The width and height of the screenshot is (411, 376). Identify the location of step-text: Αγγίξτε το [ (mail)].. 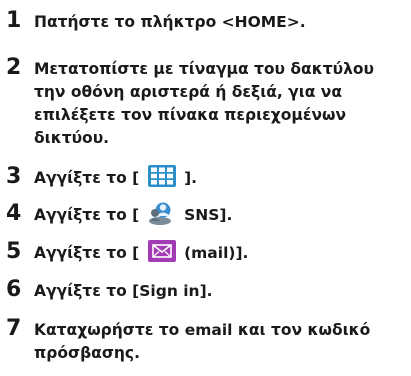
(220, 252).